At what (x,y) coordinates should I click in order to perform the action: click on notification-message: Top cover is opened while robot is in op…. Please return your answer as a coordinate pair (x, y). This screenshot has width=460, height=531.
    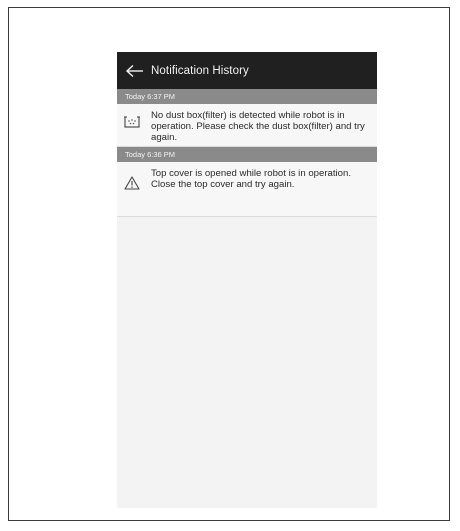
    Looking at the image, I should click on (251, 179).